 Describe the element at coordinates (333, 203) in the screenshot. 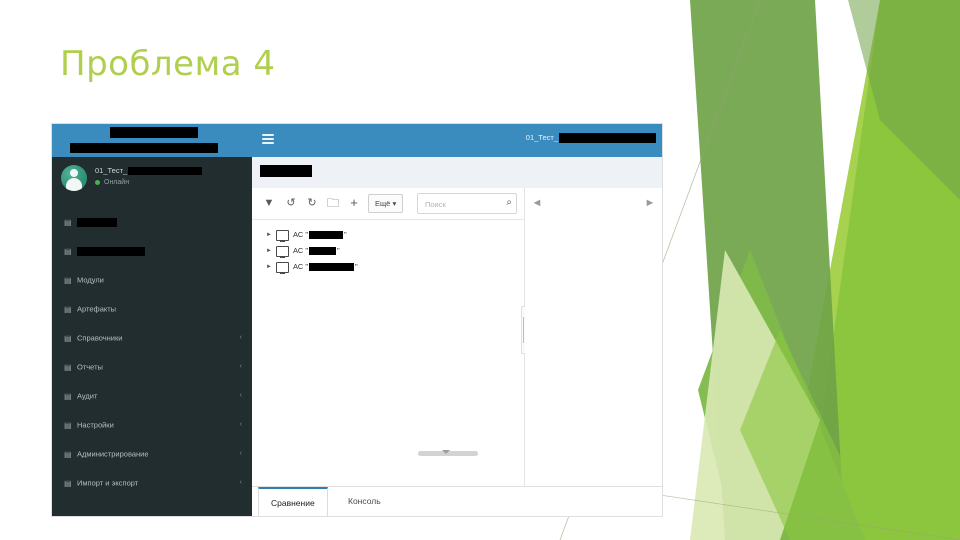

I see `folder-icon: 🗀` at that location.